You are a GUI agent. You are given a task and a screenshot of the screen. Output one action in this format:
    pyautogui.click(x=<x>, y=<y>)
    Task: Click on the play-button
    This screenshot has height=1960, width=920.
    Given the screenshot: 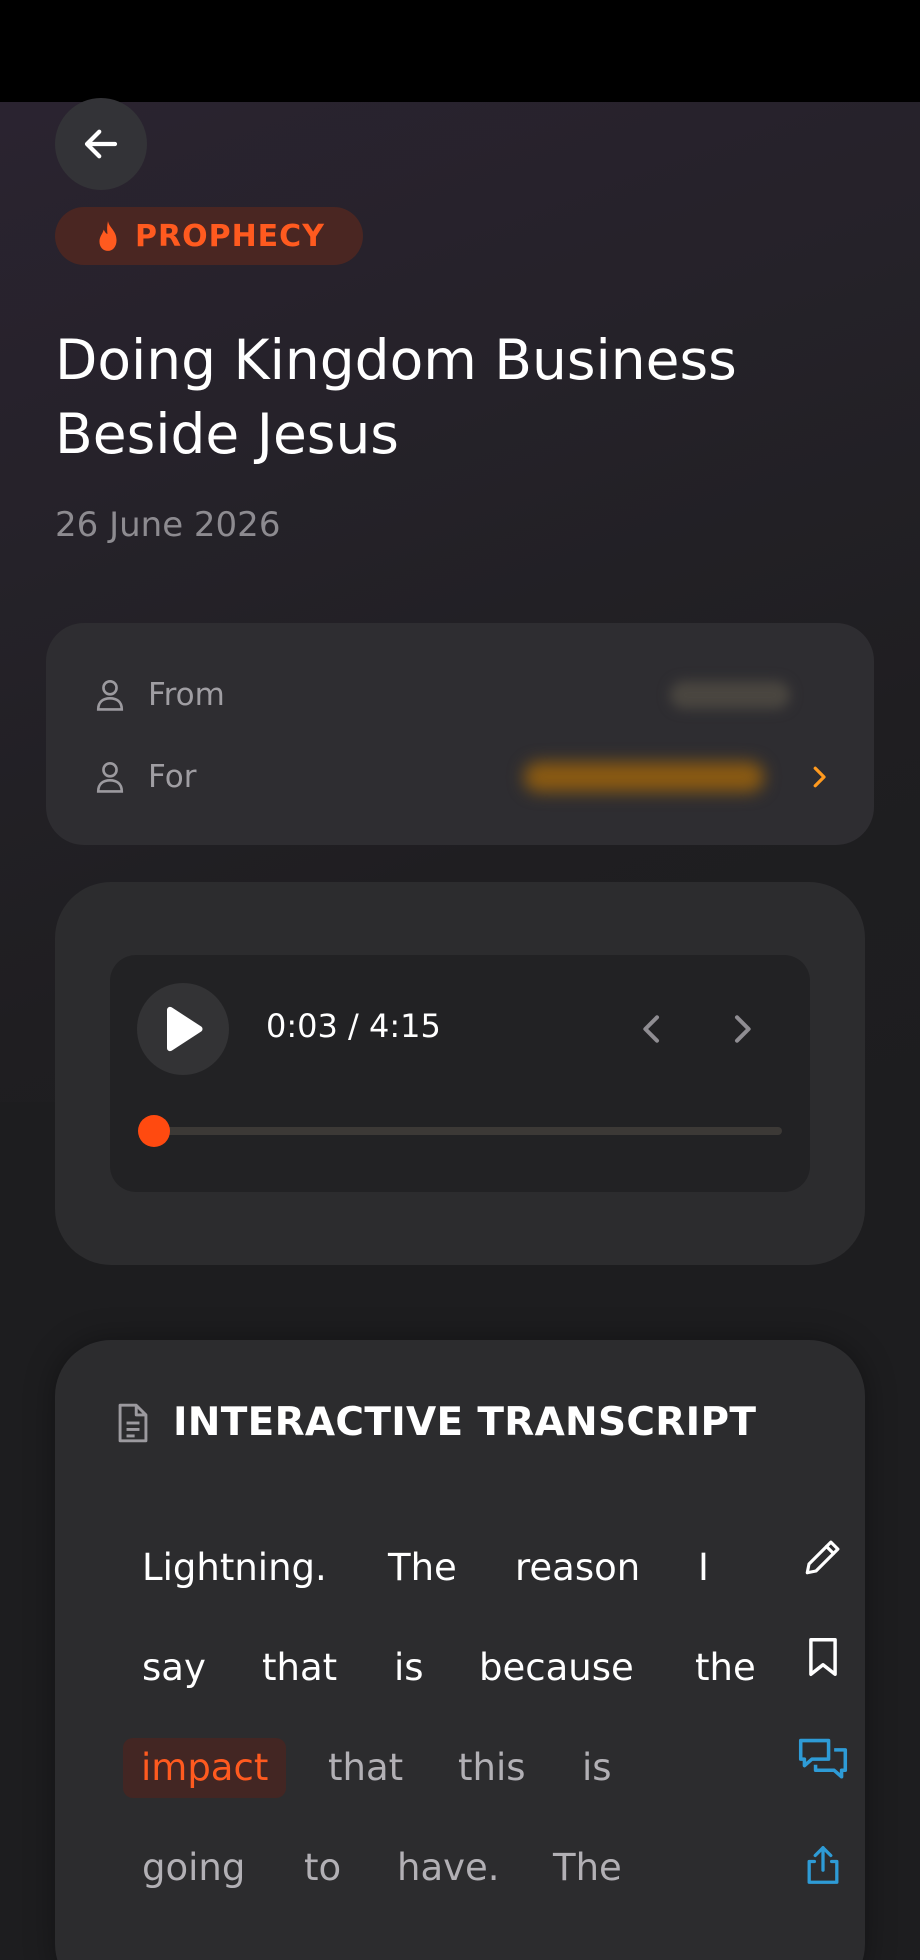 What is the action you would take?
    pyautogui.click(x=183, y=1029)
    